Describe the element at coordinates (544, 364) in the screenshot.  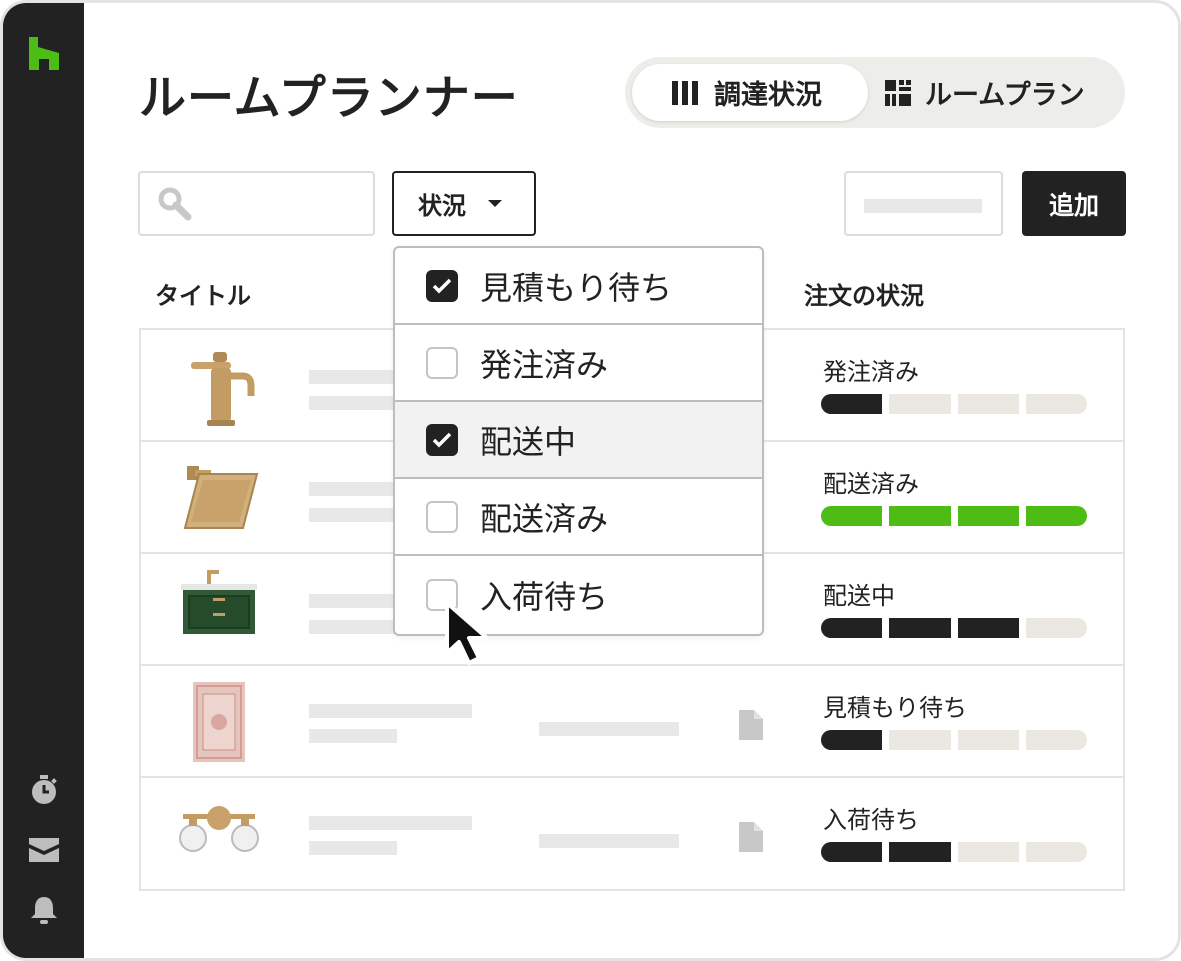
I see `filter-option-label: 発注済み` at that location.